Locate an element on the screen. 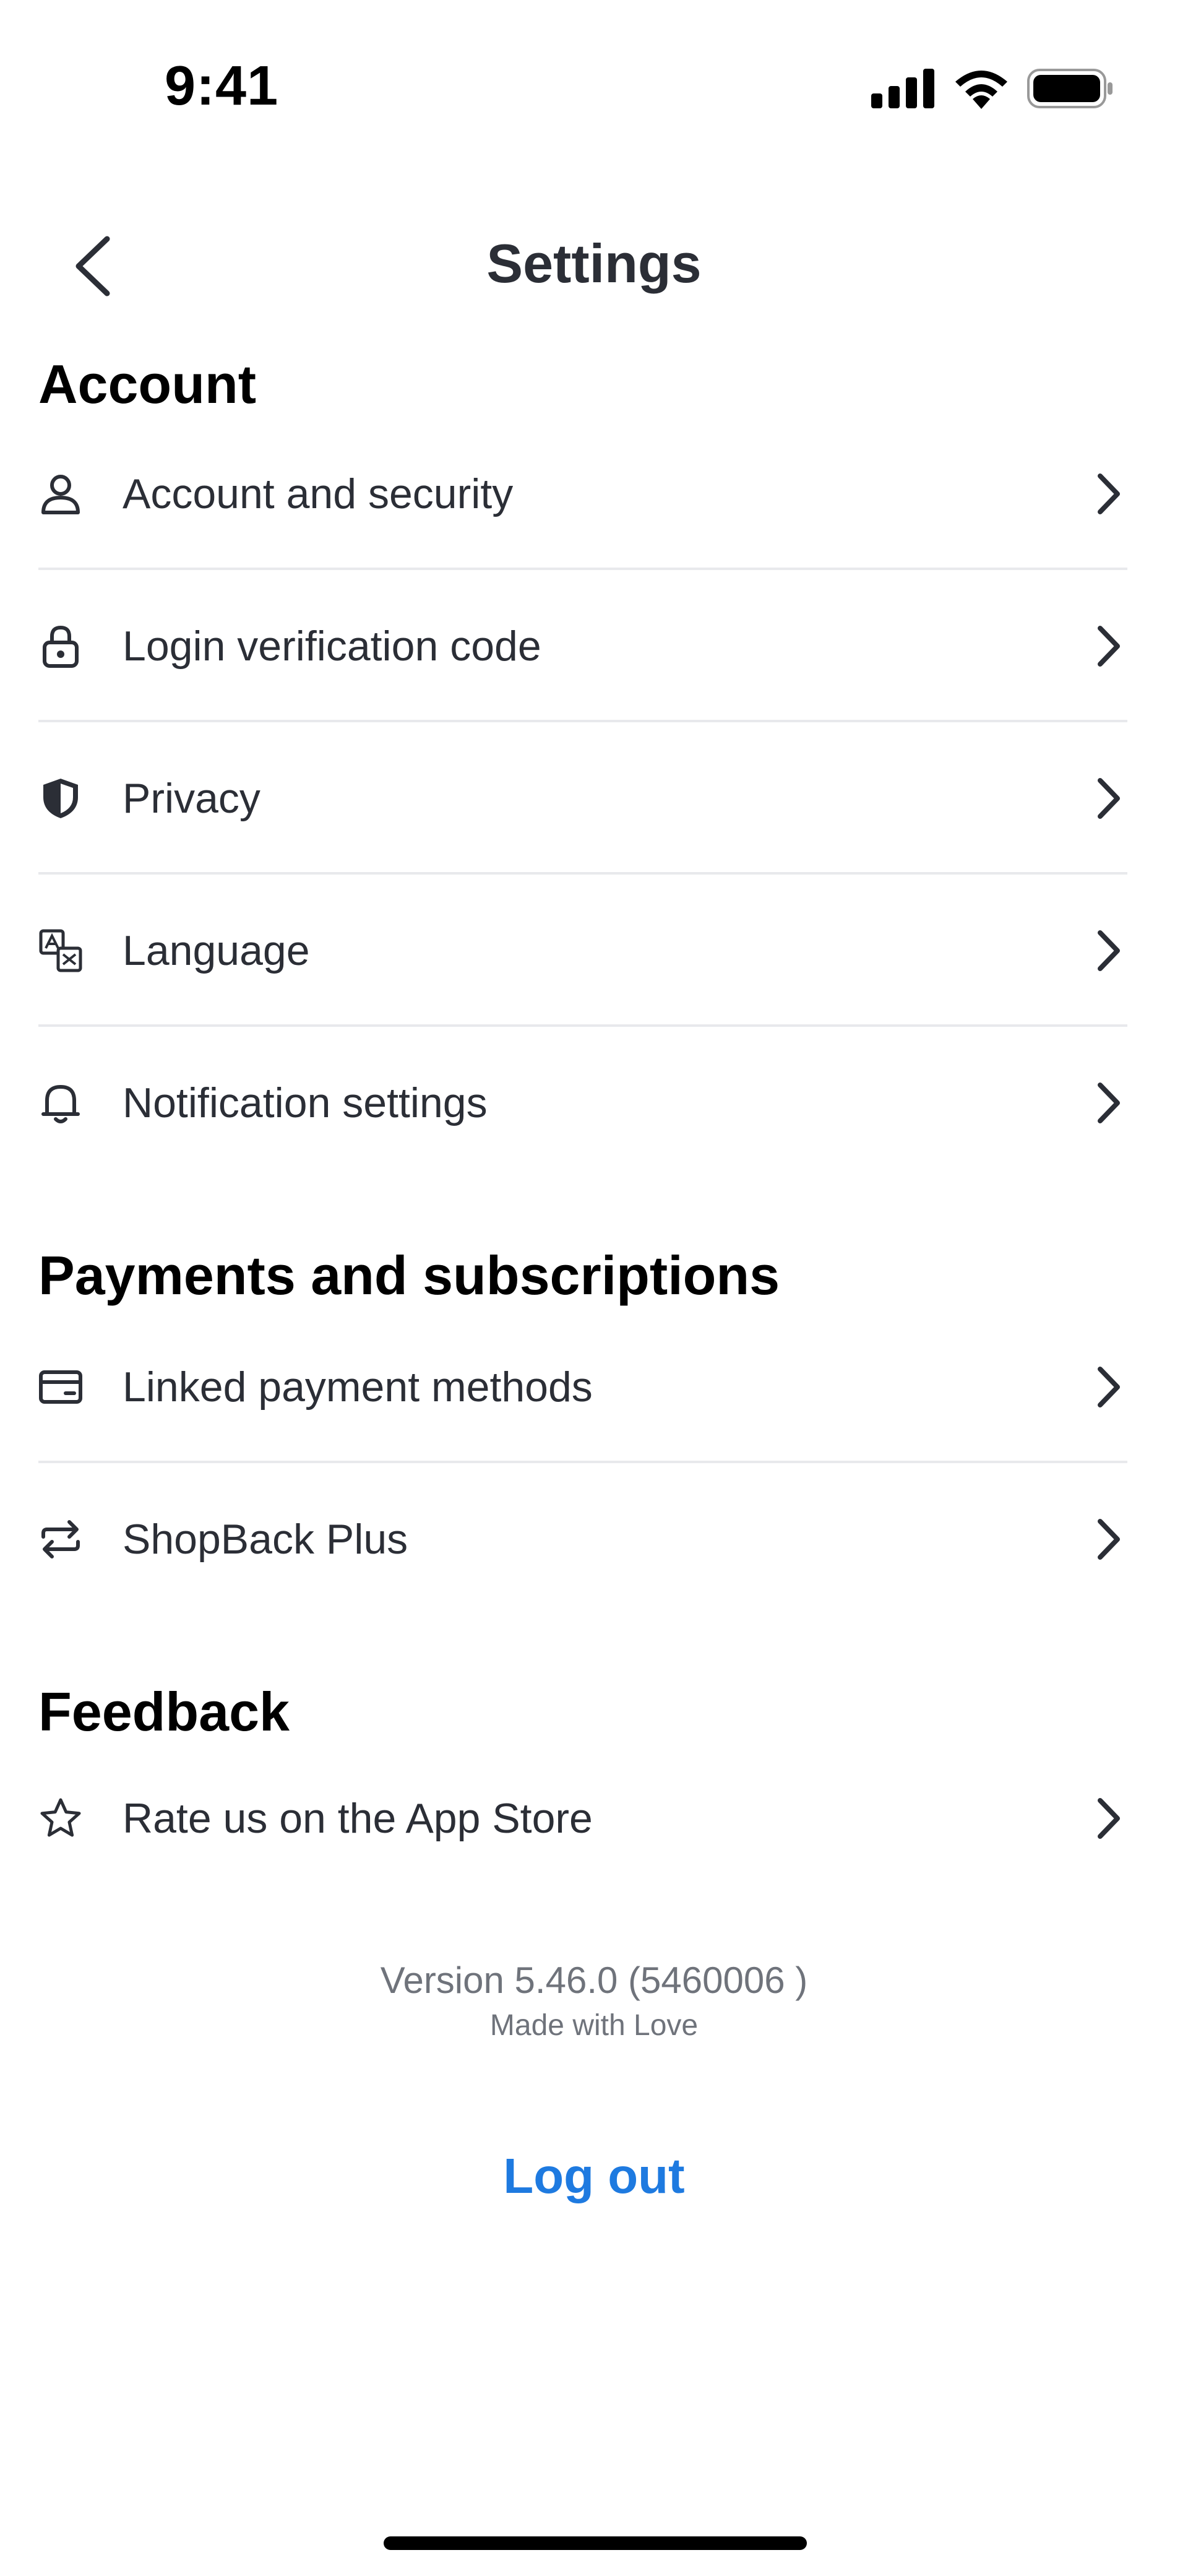 This screenshot has width=1188, height=2576. section-title-account: Account is located at coordinates (147, 384).